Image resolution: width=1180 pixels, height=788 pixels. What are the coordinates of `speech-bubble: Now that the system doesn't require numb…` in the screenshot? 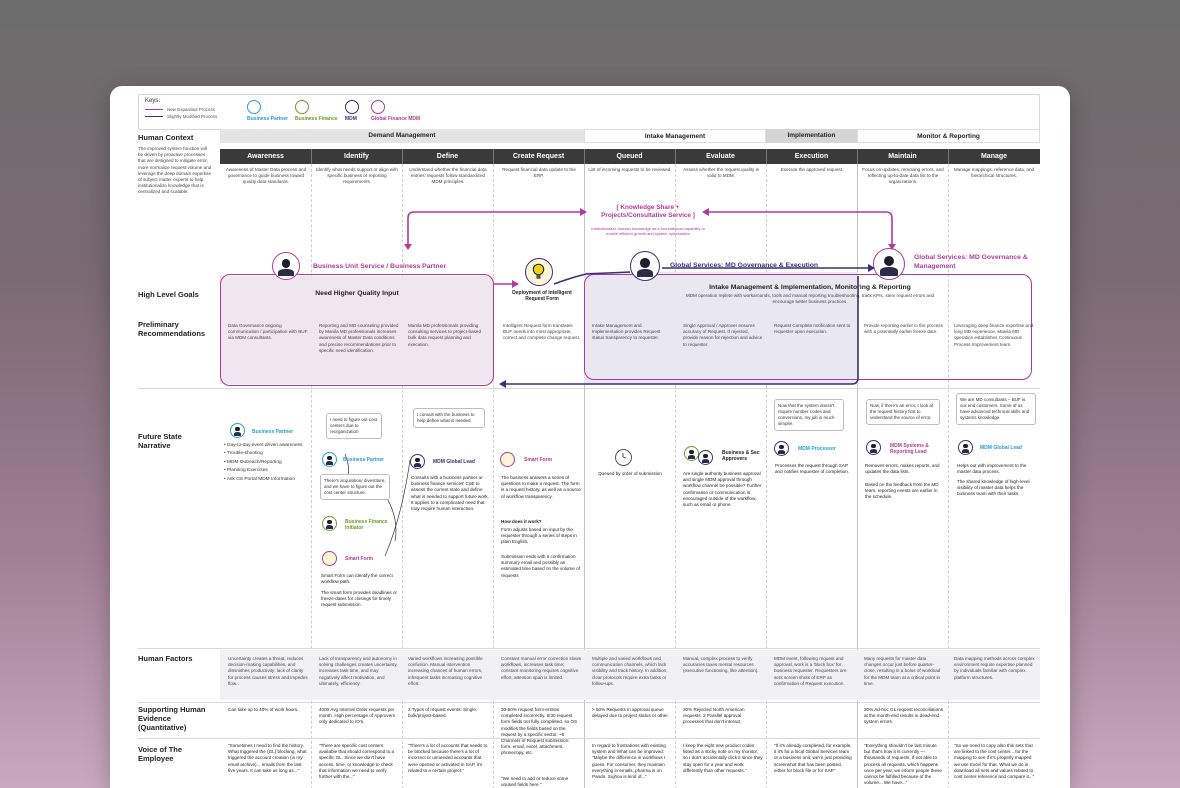 It's located at (809, 415).